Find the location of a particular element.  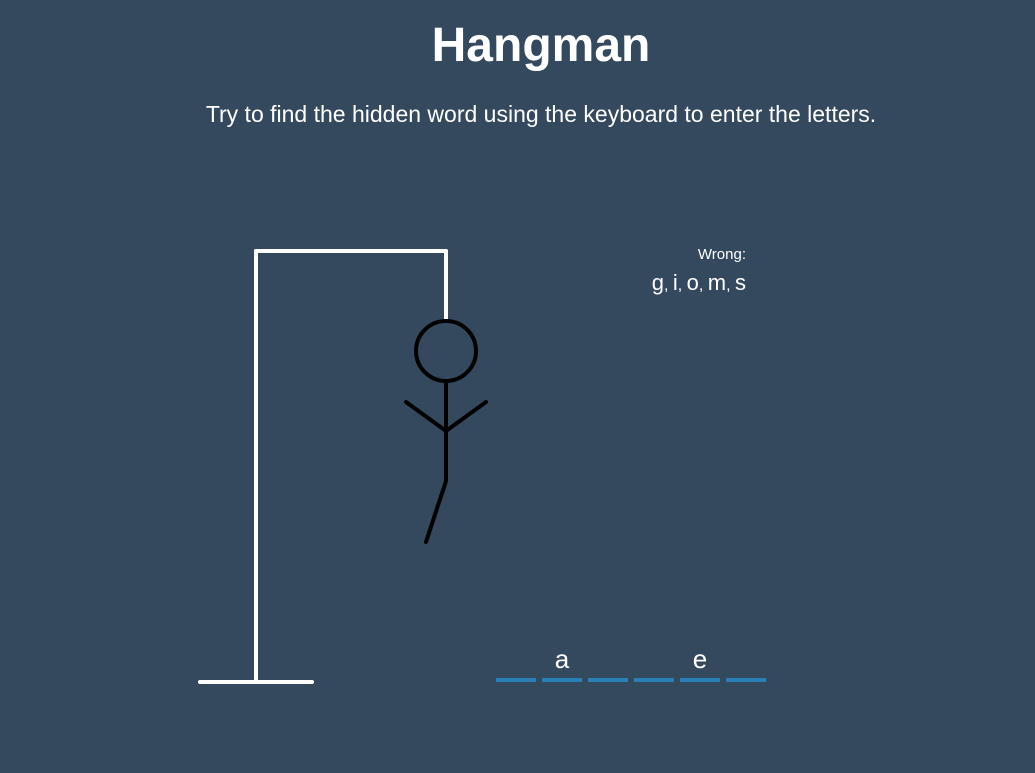

wrong-letter: m is located at coordinates (717, 282).